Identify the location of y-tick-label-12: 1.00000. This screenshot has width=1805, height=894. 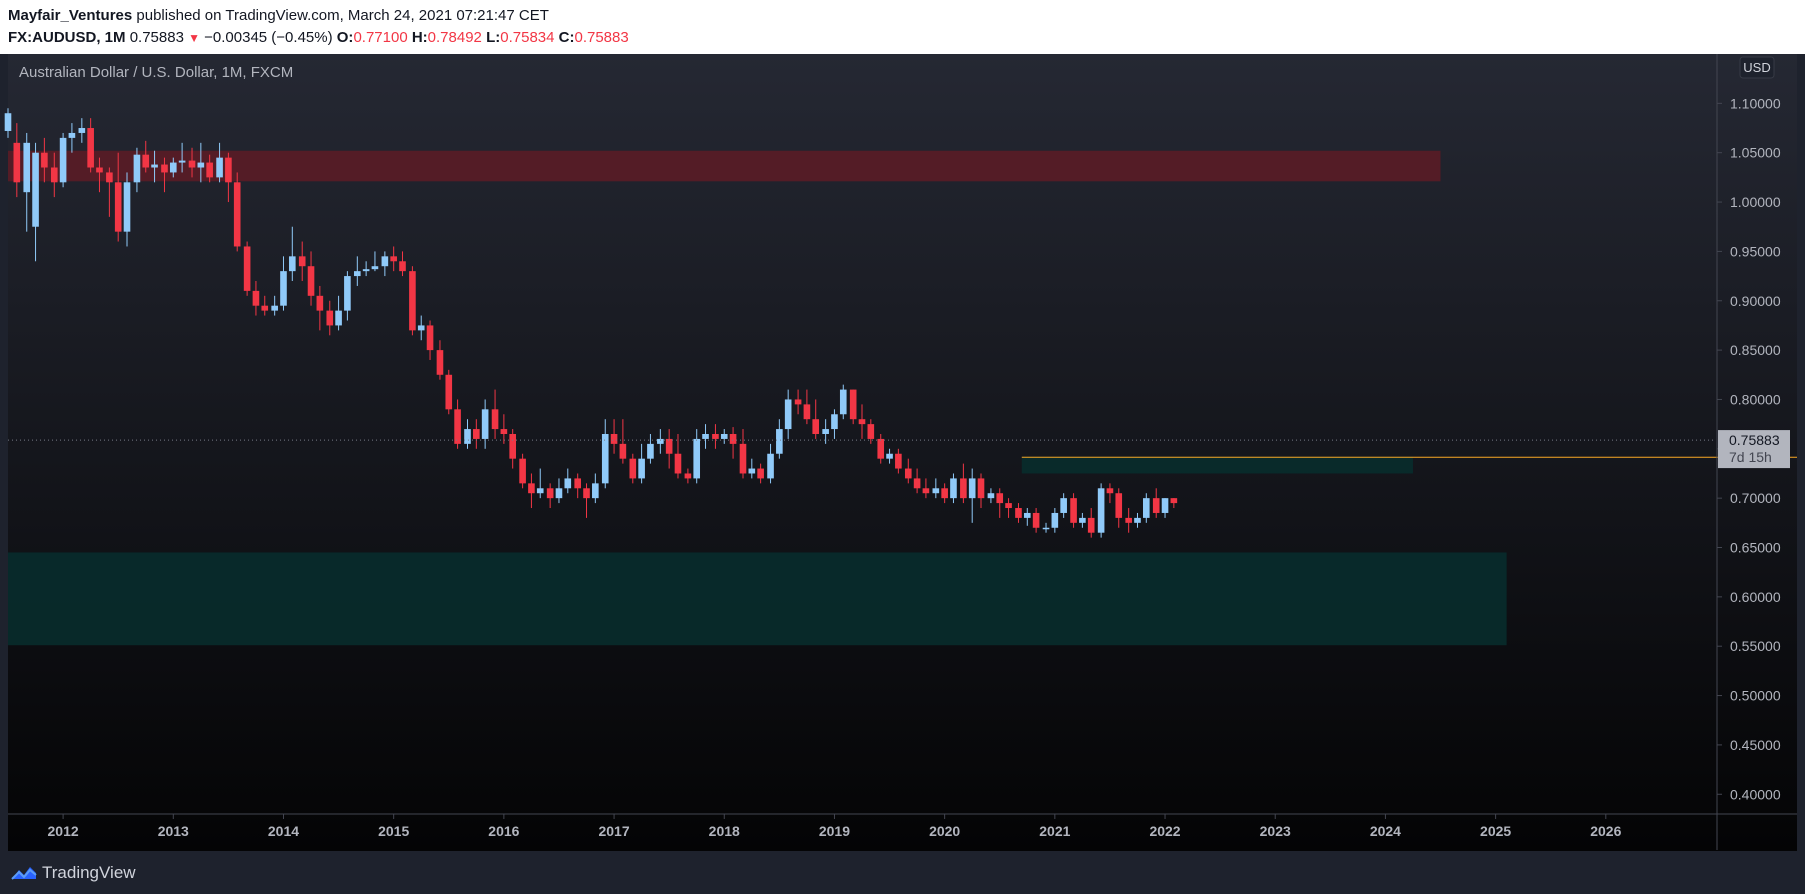
(1755, 202).